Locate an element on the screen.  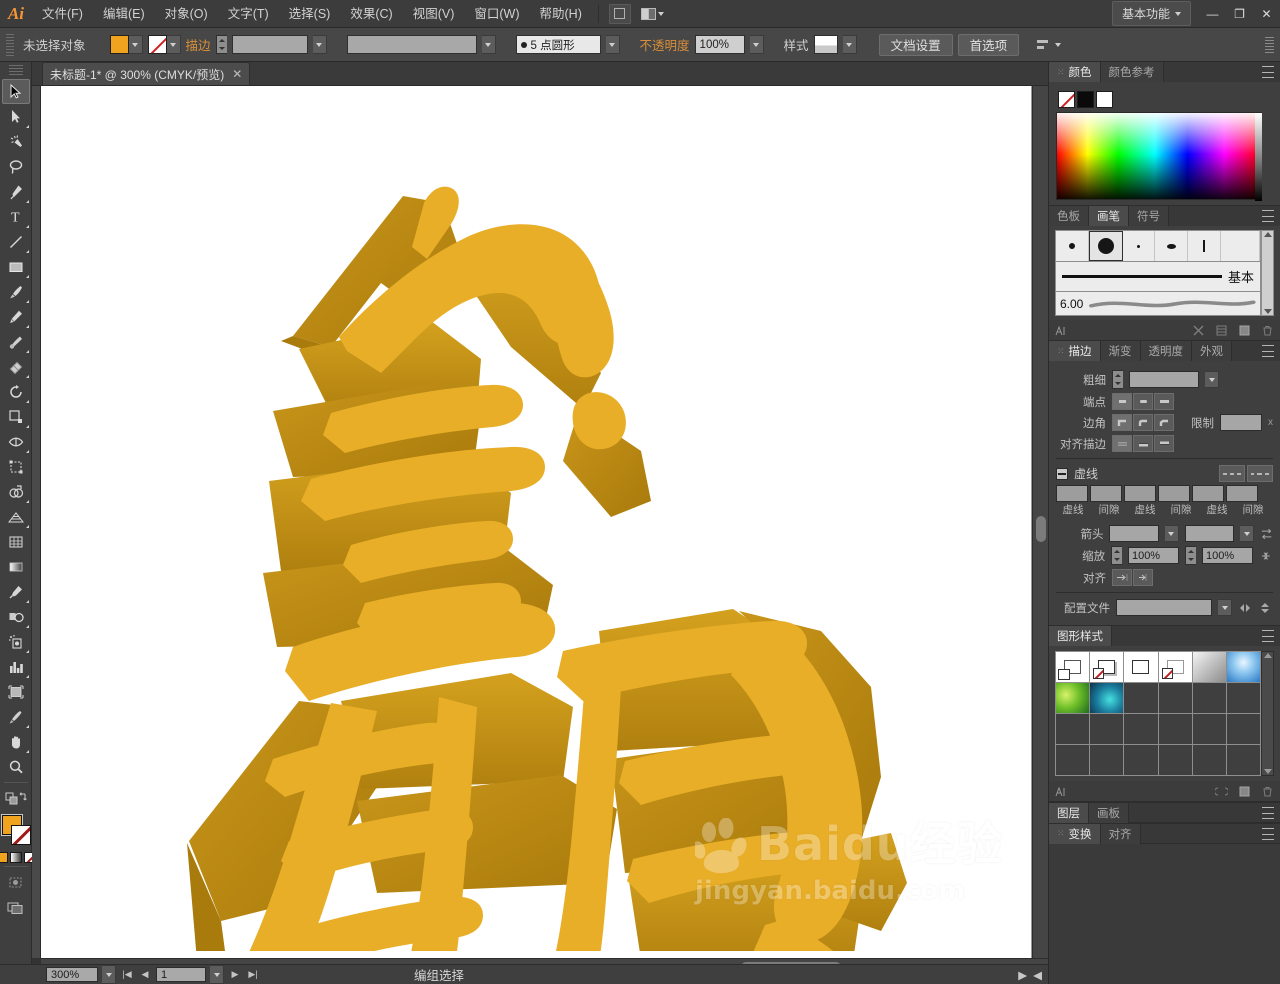
tools-panel-grip is located at coordinates (15, 70).